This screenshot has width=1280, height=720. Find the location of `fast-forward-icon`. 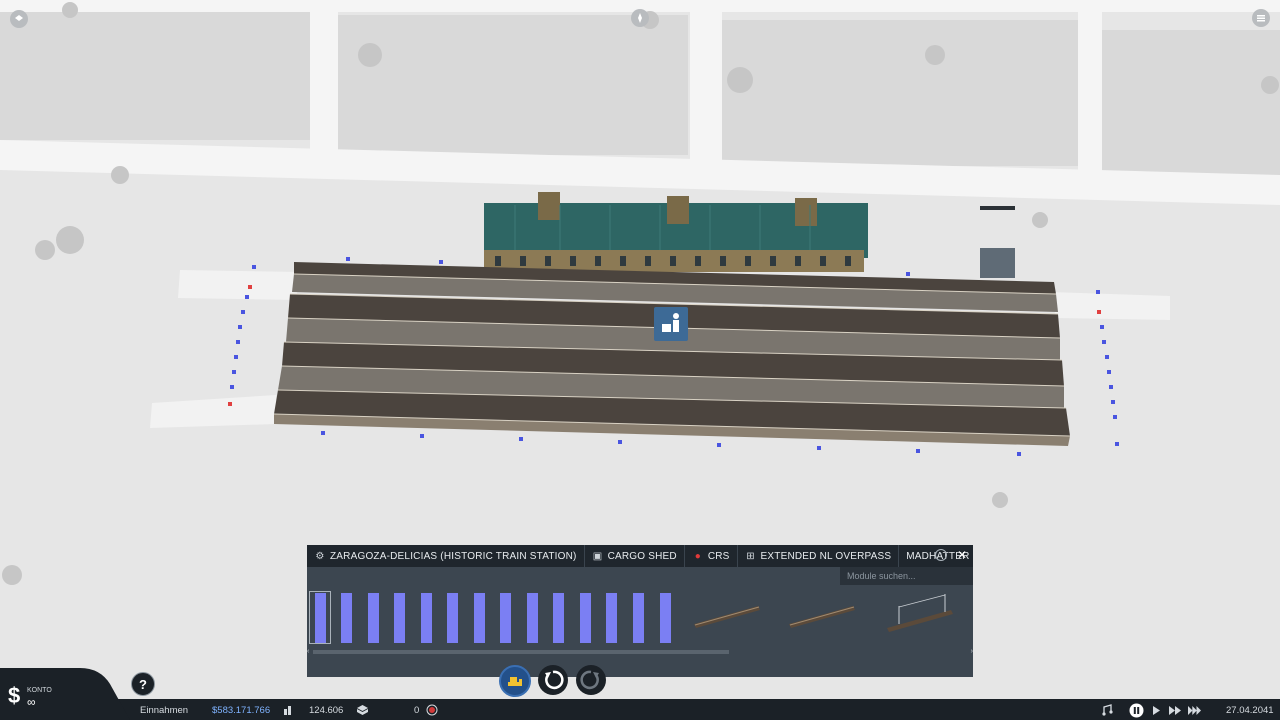

fast-forward-icon is located at coordinates (1175, 710).